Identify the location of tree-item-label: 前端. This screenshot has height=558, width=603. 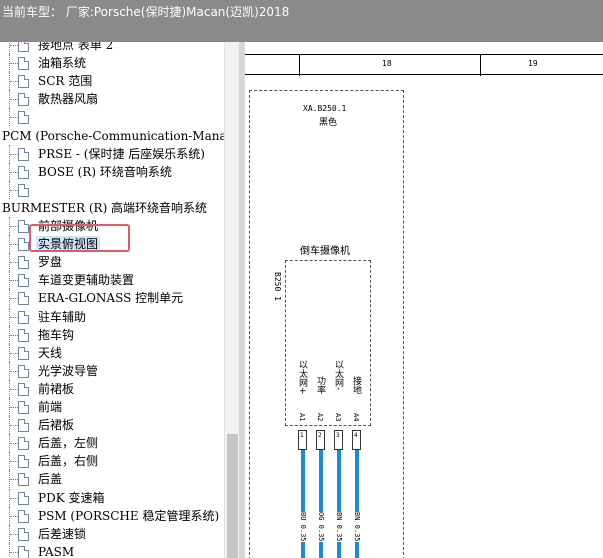
(50, 407).